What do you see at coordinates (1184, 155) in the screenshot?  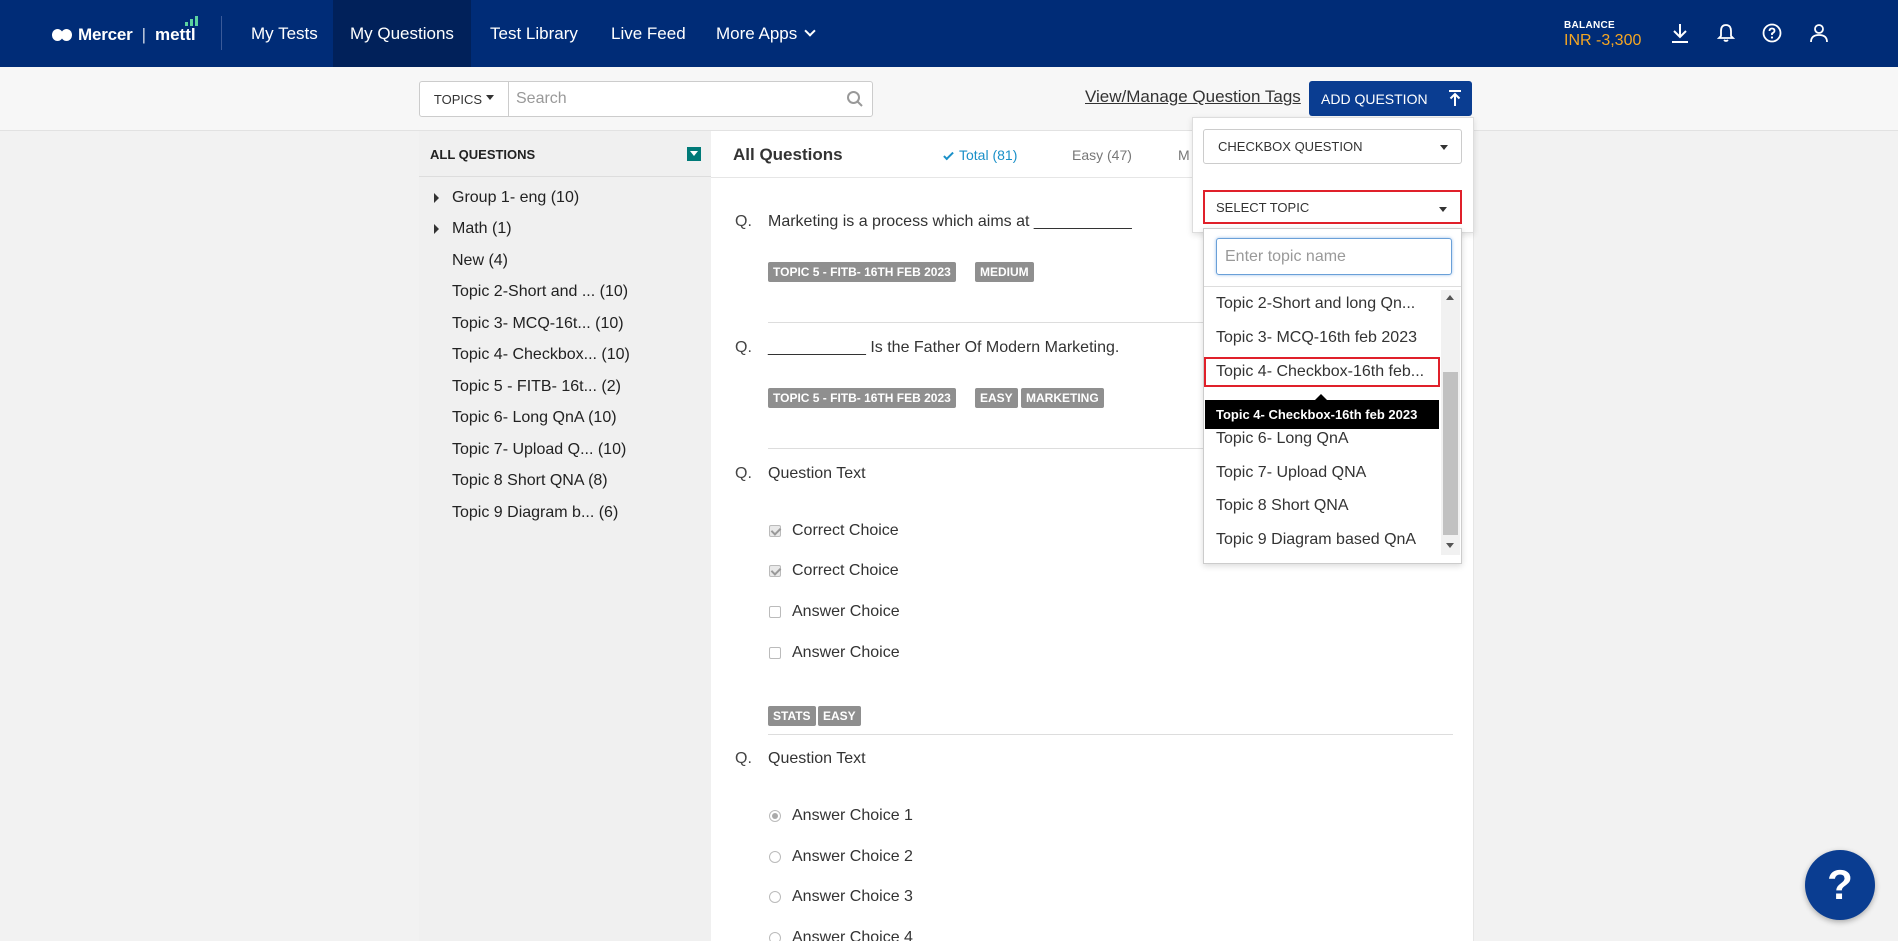 I see `filter-medium: M` at bounding box center [1184, 155].